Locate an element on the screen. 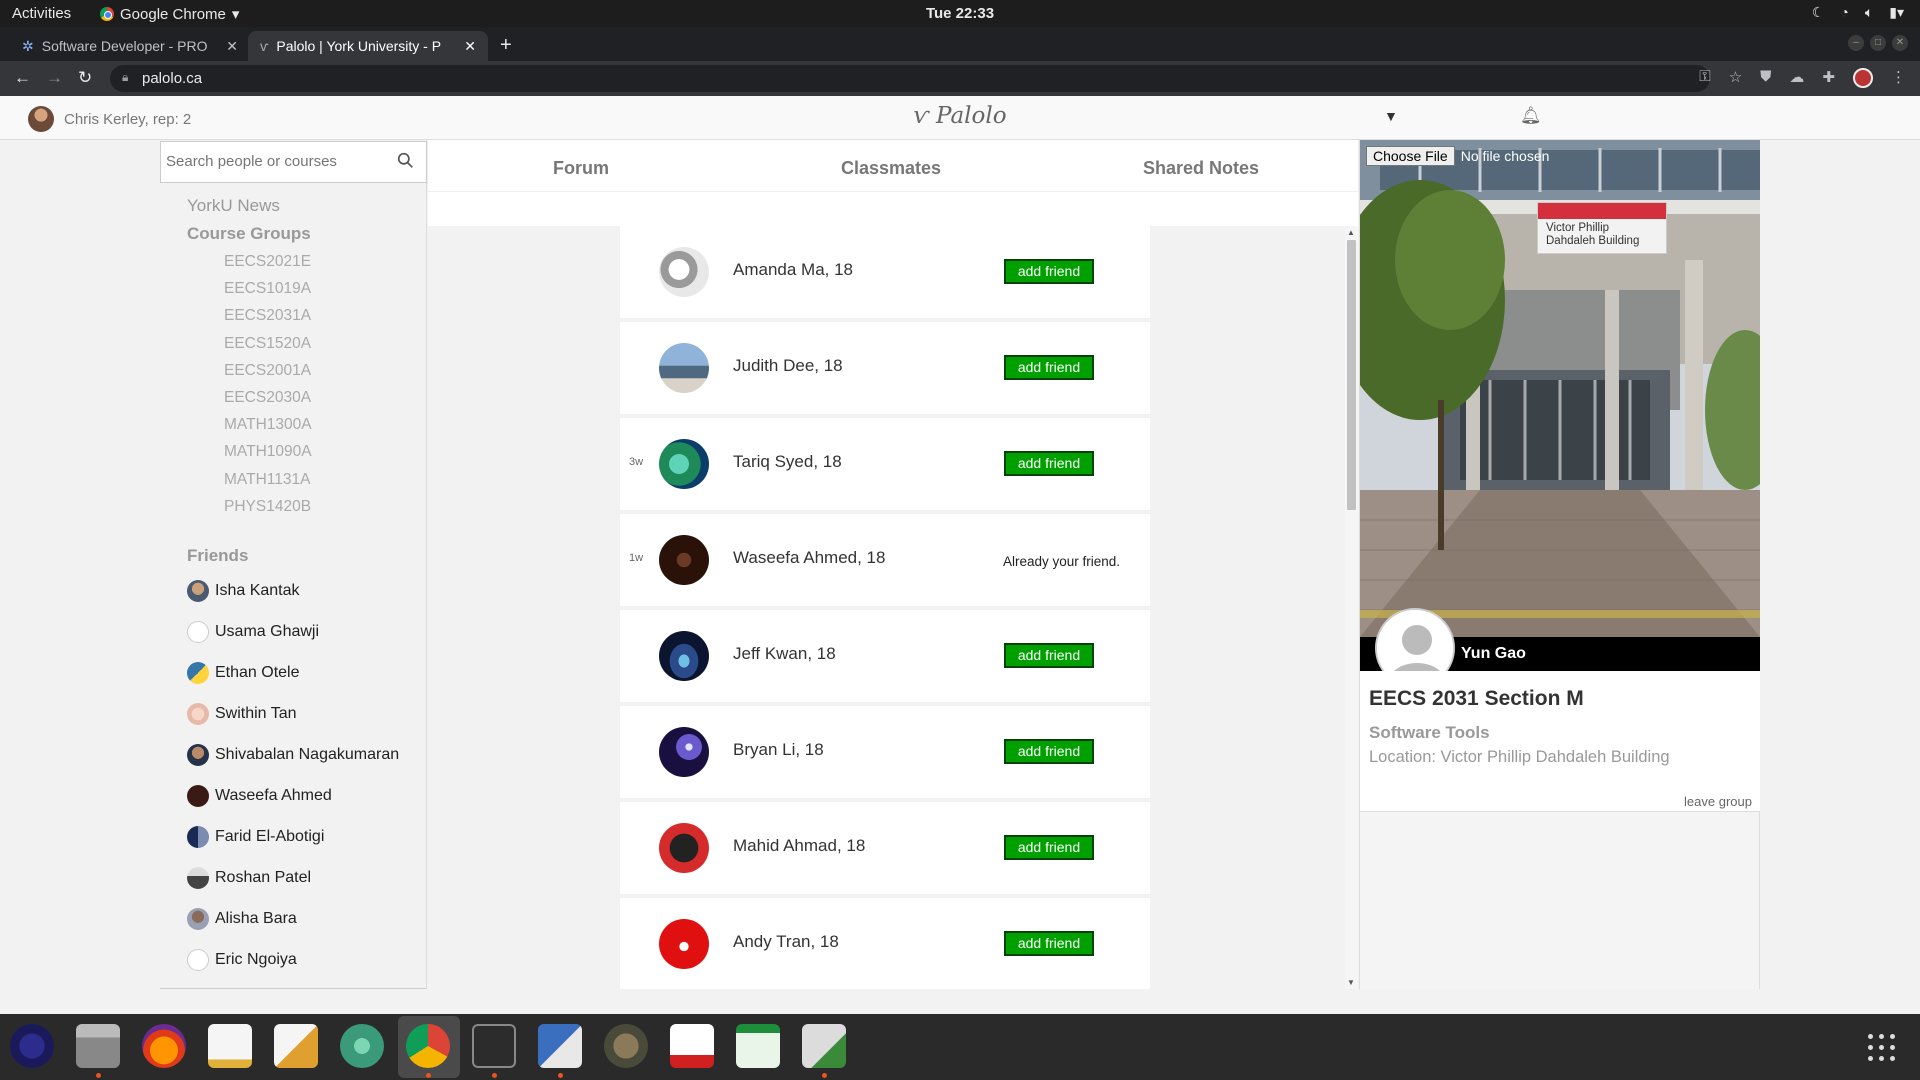  sign-text: Victor Phillip Dahdaleh Building is located at coordinates (1593, 234).